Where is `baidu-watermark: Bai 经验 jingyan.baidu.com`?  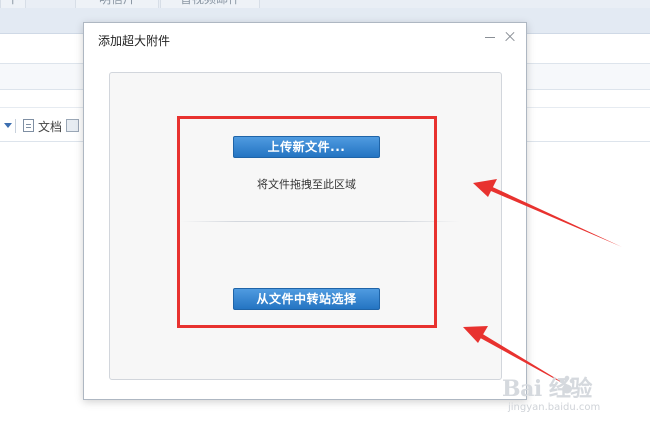
baidu-watermark: Bai 经验 jingyan.baidu.com is located at coordinates (572, 396).